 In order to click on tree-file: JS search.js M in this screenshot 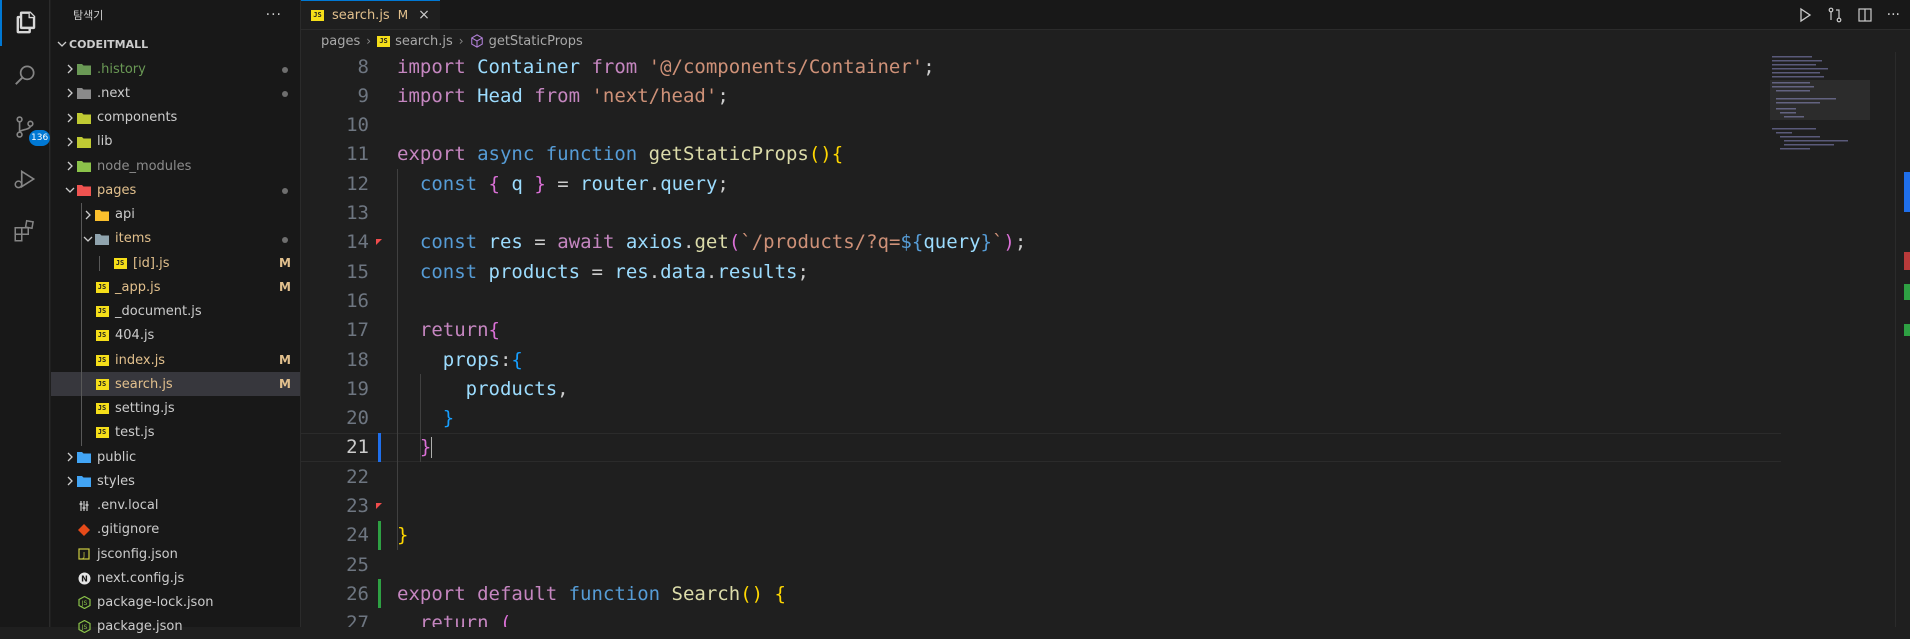, I will do `click(175, 384)`.